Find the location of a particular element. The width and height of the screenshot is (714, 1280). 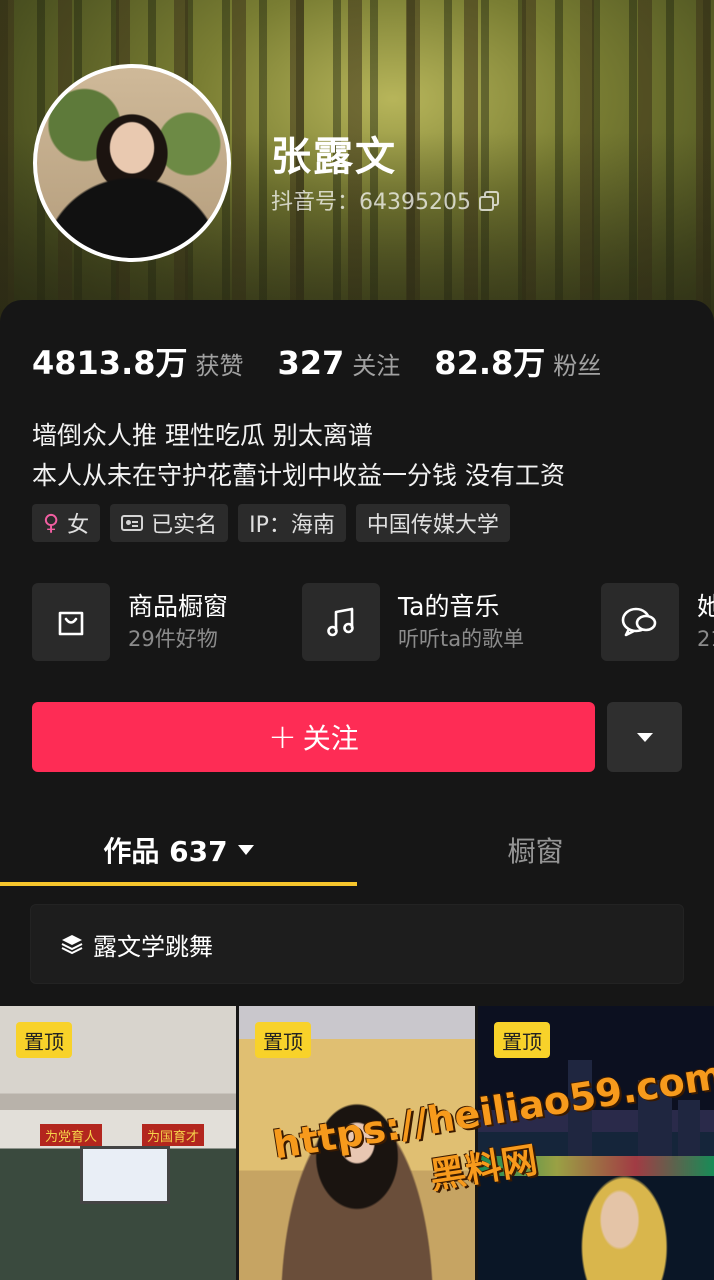

feature-chat-title: 她 is located at coordinates (705, 606).